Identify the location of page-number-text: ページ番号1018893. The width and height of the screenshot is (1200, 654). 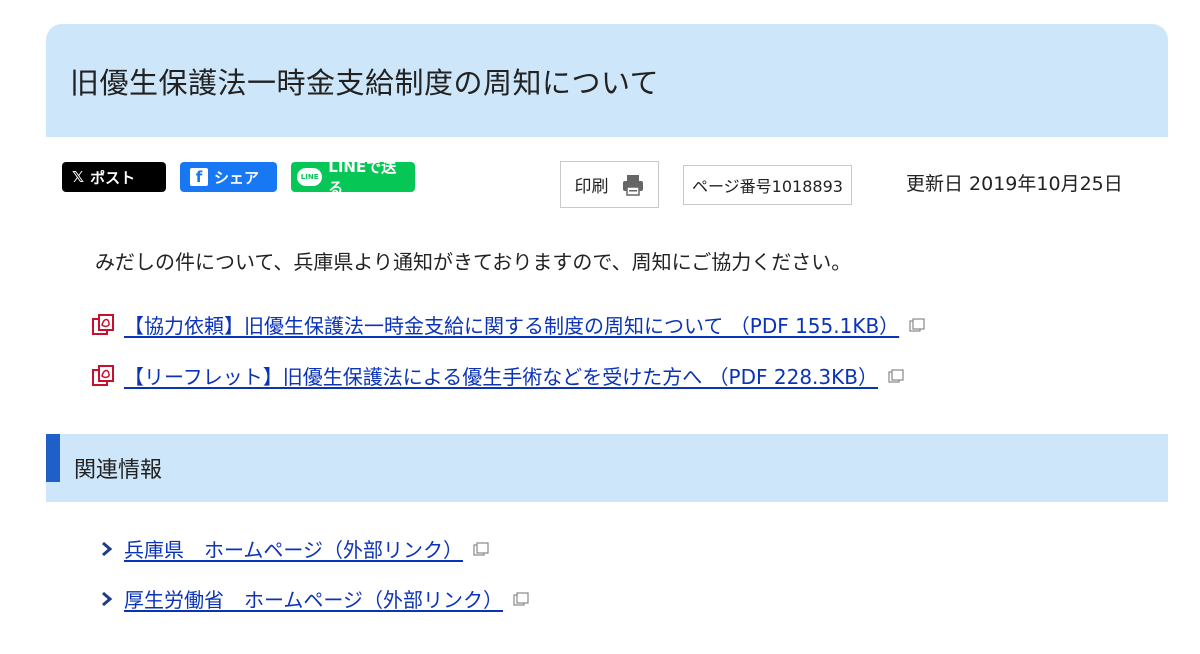
(767, 186).